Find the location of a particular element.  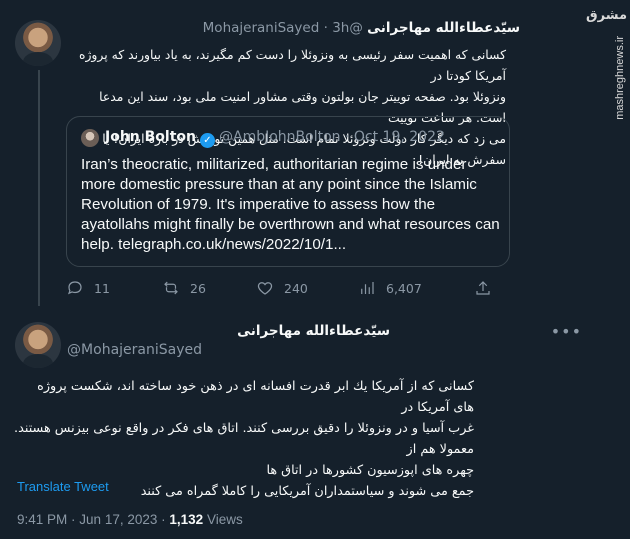

tweet2-text-line: چهره های اپوزسیون کشورها در اتاق ها is located at coordinates (370, 470).